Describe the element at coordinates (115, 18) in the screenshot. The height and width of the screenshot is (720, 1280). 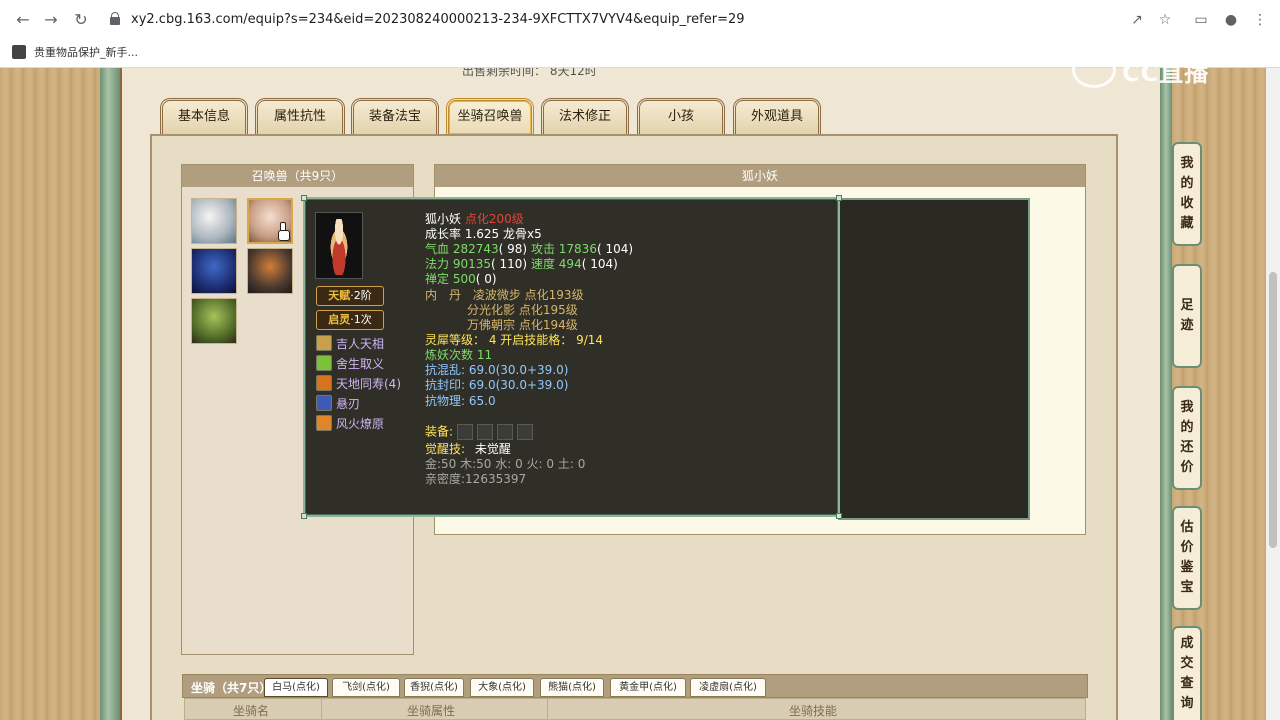
I see `lock-icon` at that location.